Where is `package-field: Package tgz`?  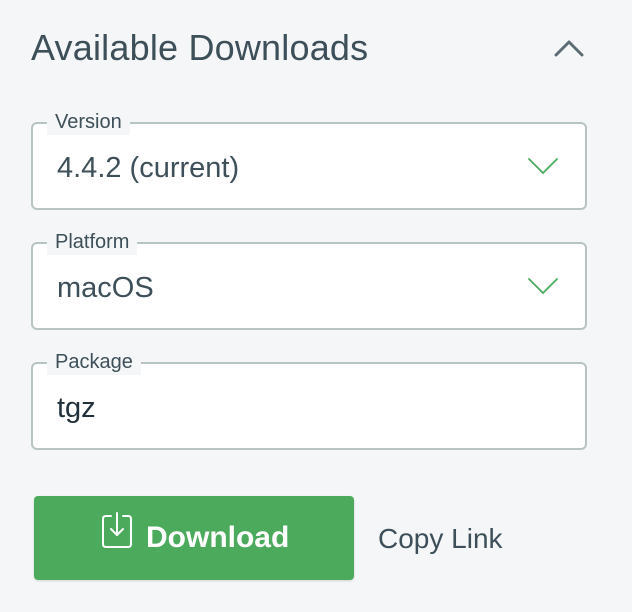
package-field: Package tgz is located at coordinates (309, 399).